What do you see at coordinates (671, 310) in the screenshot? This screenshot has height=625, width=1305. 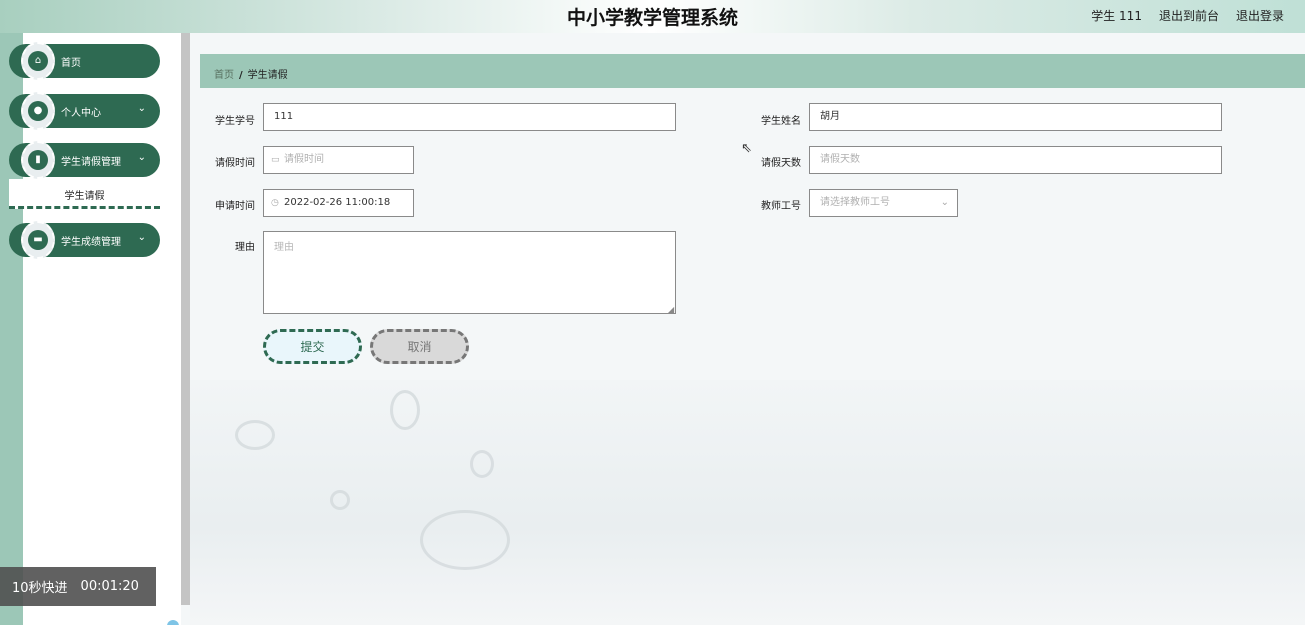 I see `resize-grip-icon: ◢` at bounding box center [671, 310].